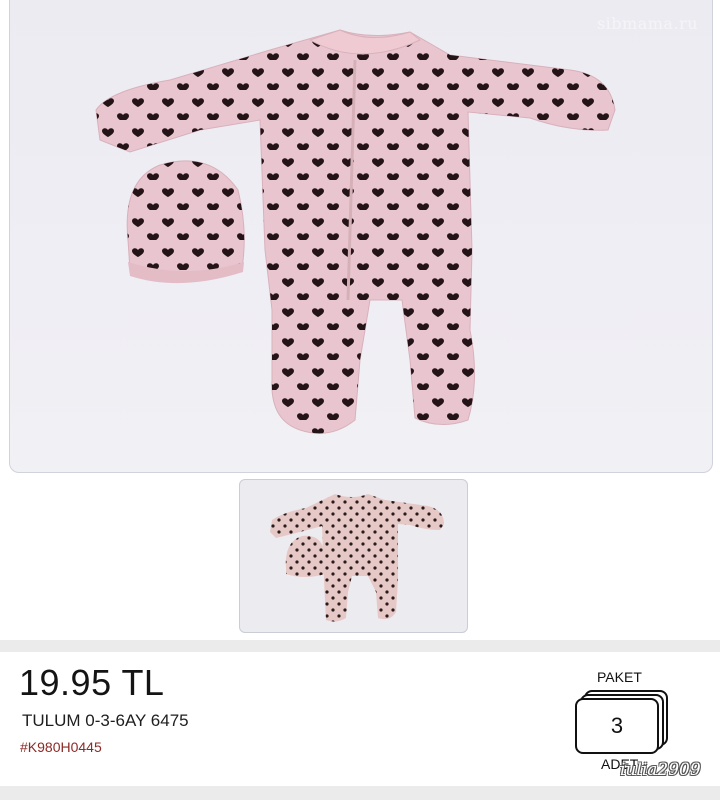 The height and width of the screenshot is (800, 720). What do you see at coordinates (360, 793) in the screenshot?
I see `bottom-divider` at bounding box center [360, 793].